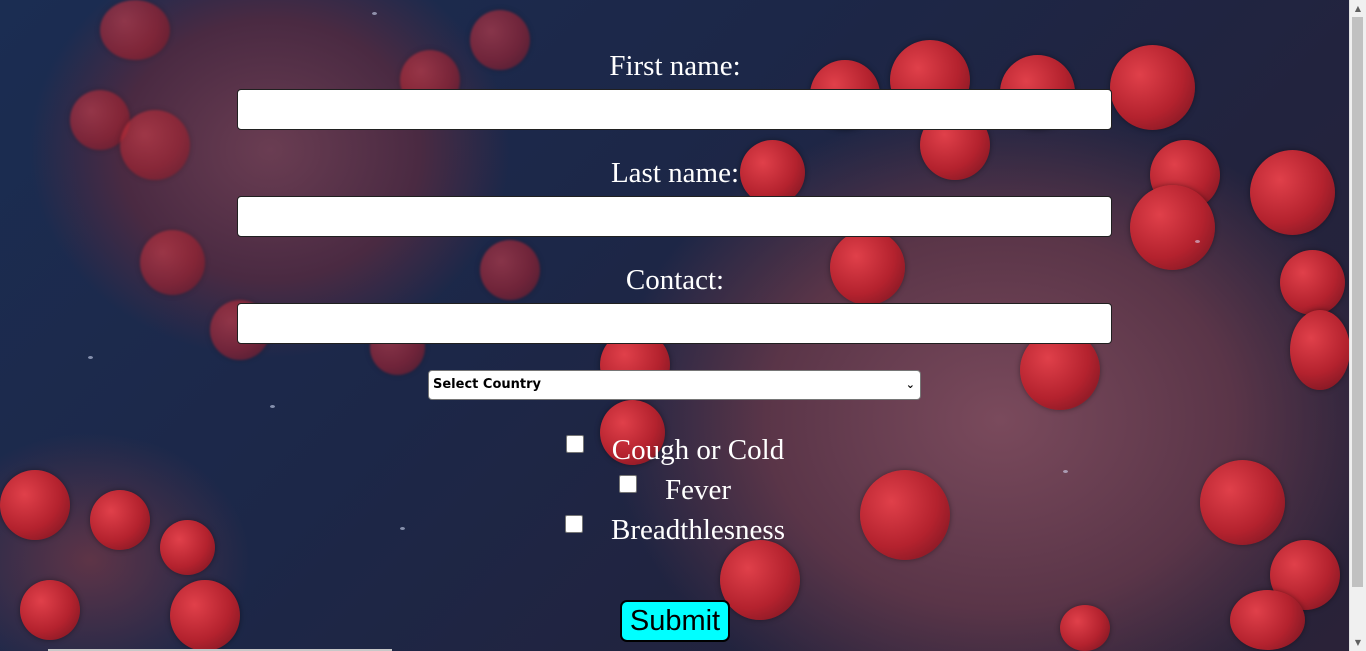 The width and height of the screenshot is (1366, 651). I want to click on country-select: Select Country ⌄, so click(674, 385).